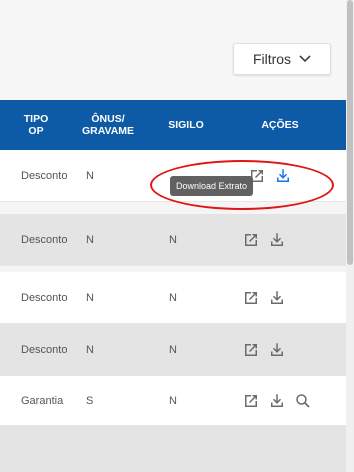 The width and height of the screenshot is (354, 472). I want to click on download-tooltip: Download Extrato, so click(212, 186).